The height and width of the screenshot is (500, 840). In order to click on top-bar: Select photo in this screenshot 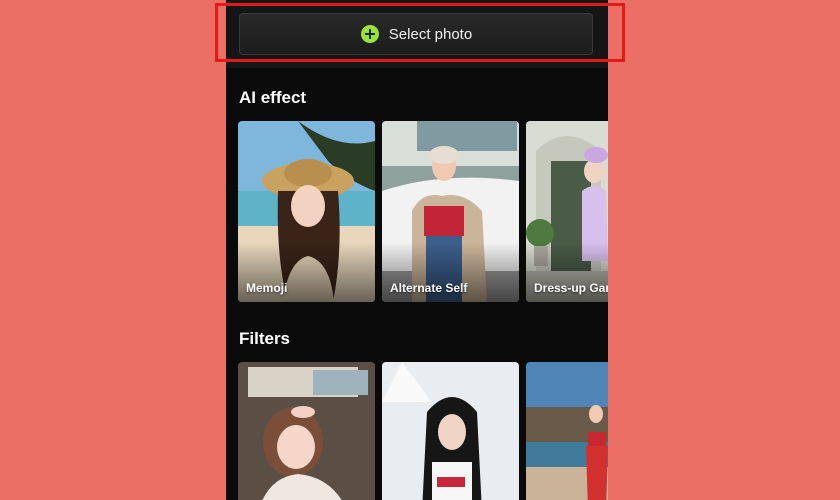, I will do `click(417, 34)`.